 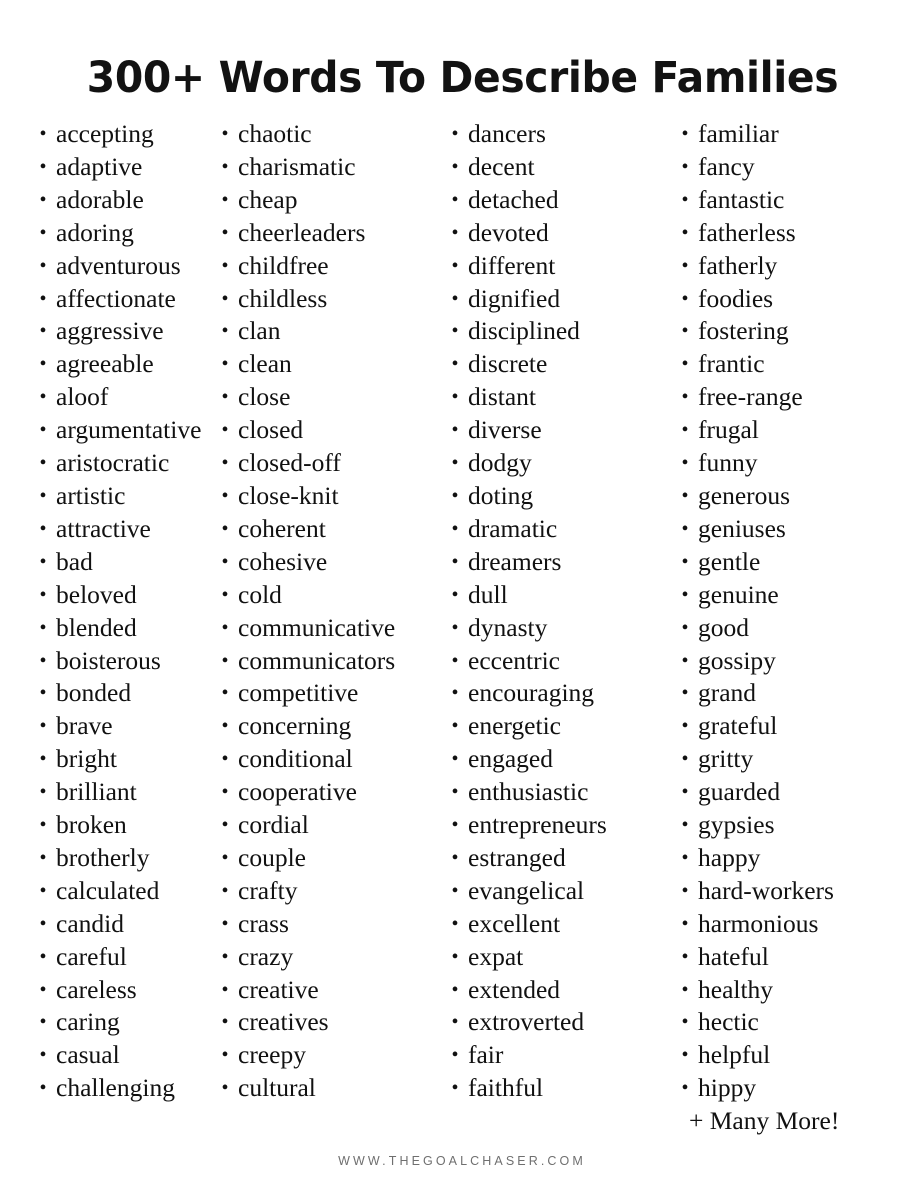 I want to click on list-item-label: familiar, so click(x=738, y=133).